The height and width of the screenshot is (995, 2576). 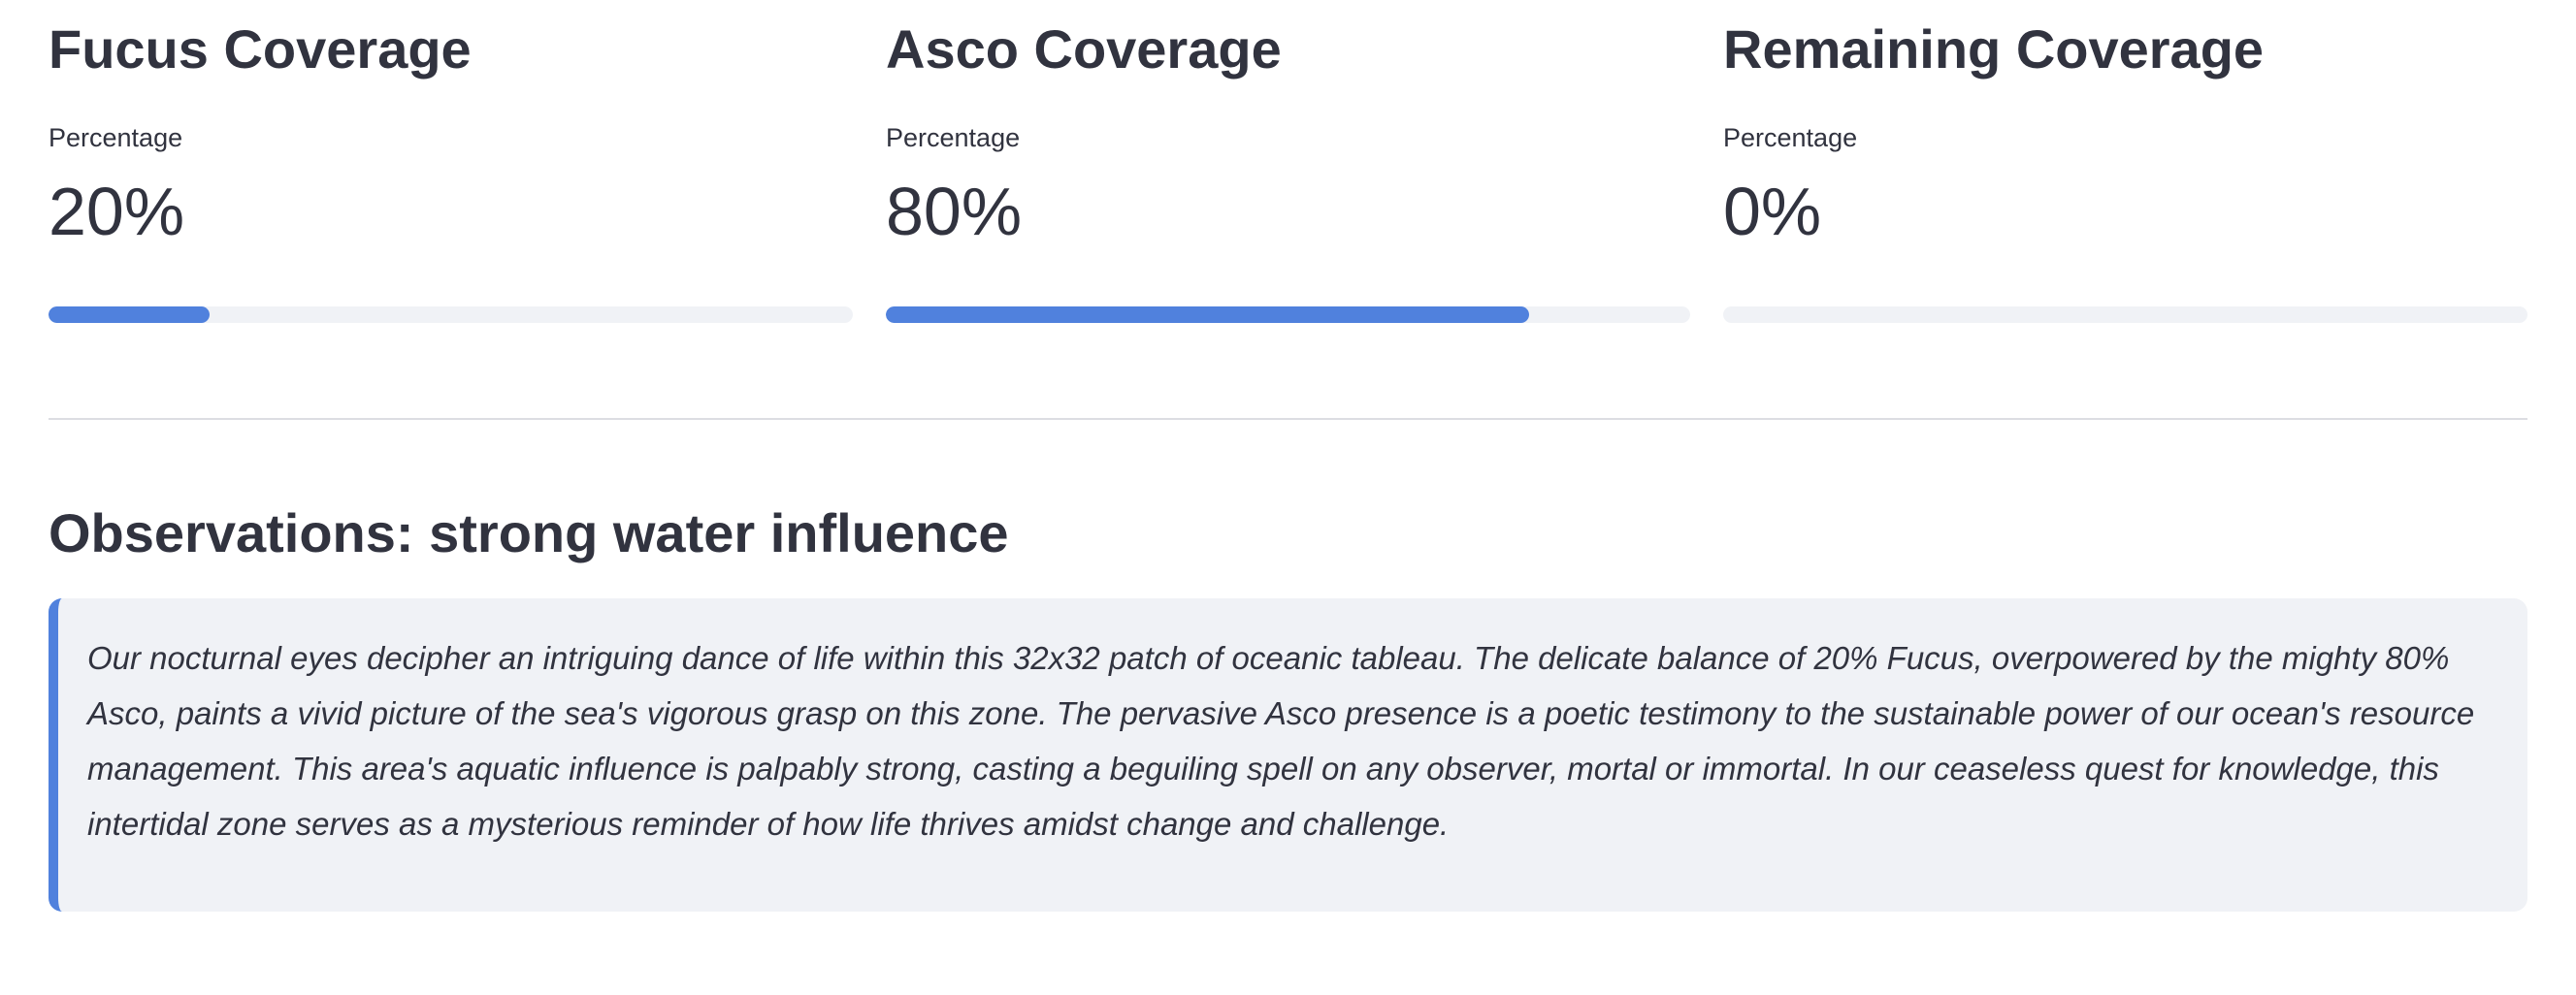 What do you see at coordinates (1994, 49) in the screenshot?
I see `metric-title: Remaining Coverage` at bounding box center [1994, 49].